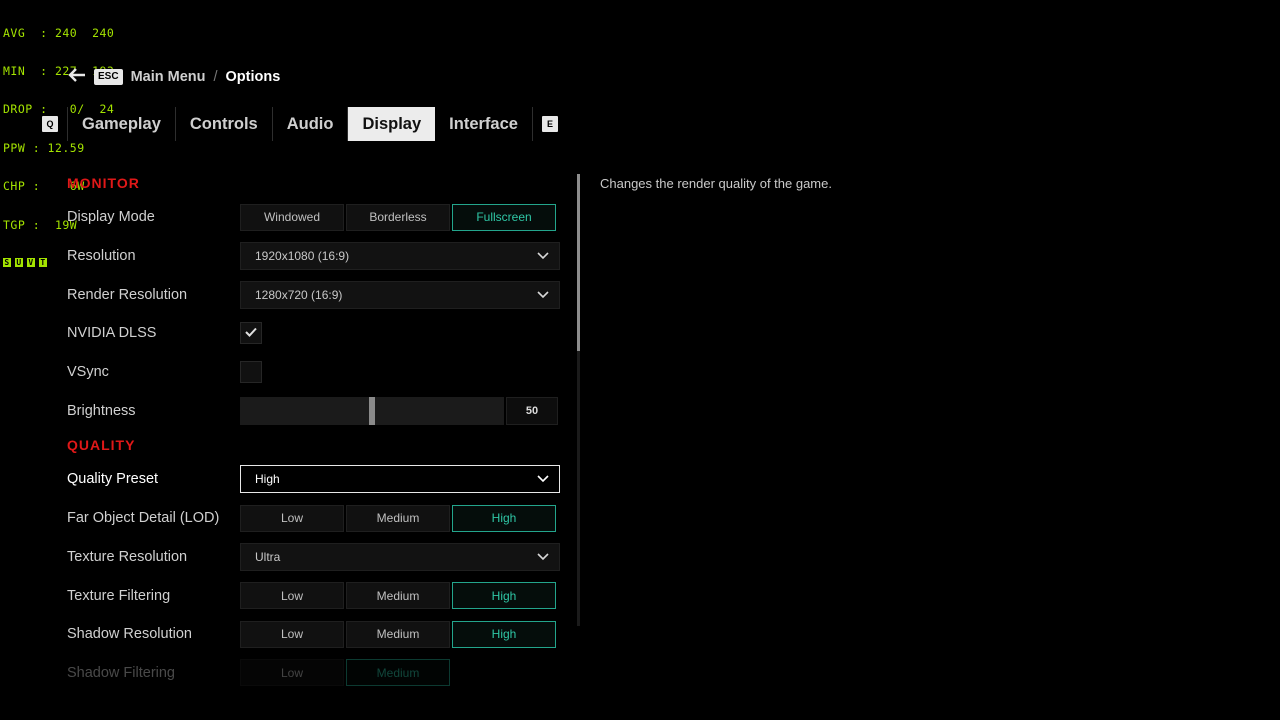  What do you see at coordinates (224, 124) in the screenshot?
I see `tab-controls: Controls` at bounding box center [224, 124].